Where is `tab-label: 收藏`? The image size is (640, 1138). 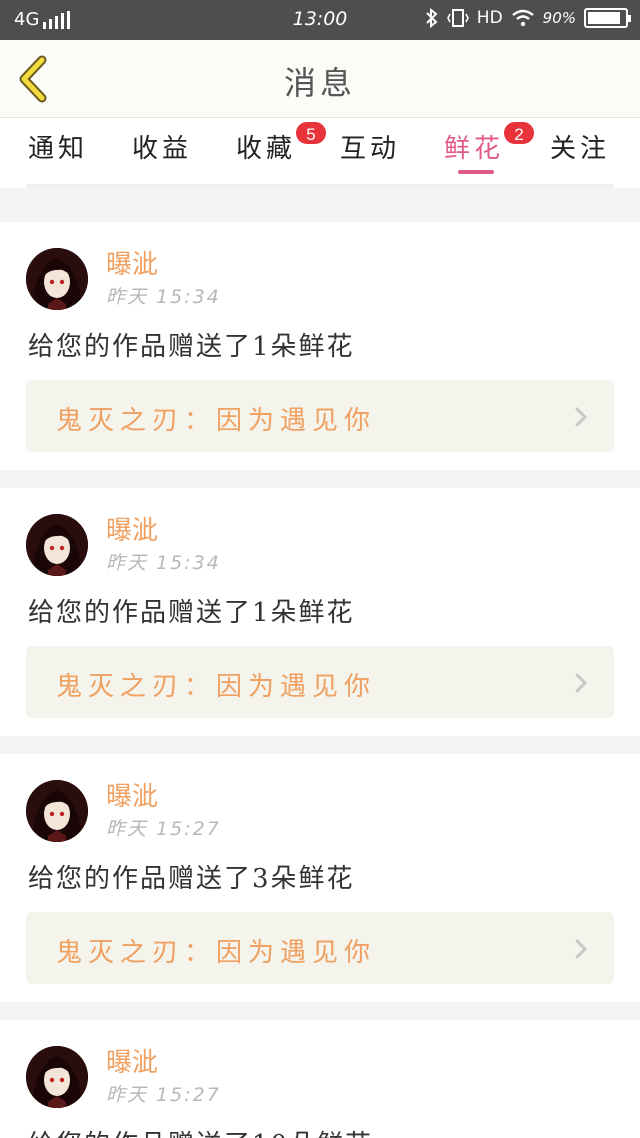
tab-label: 收藏 is located at coordinates (266, 149).